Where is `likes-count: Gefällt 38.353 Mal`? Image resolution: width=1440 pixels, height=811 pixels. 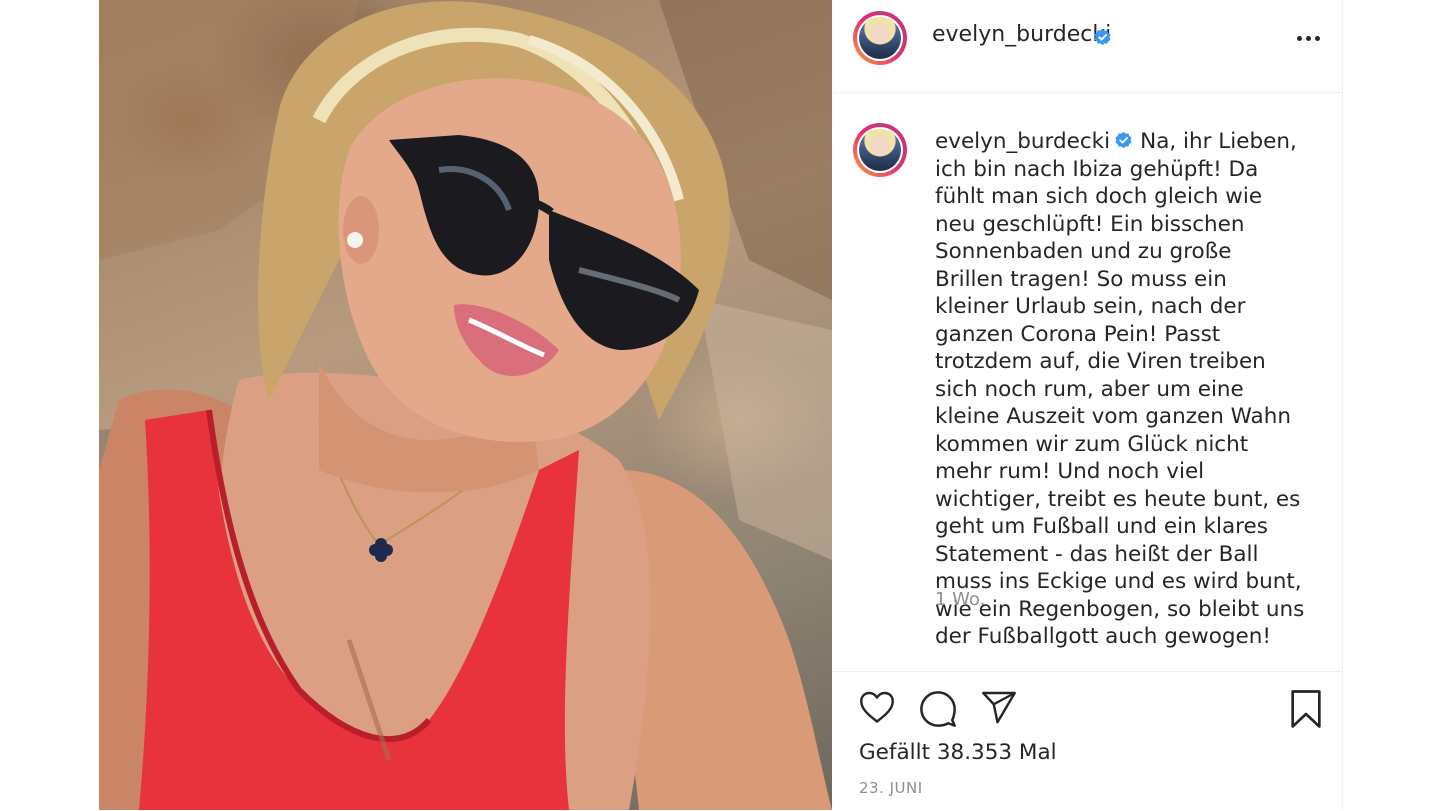
likes-count: Gefällt 38.353 Mal is located at coordinates (958, 752).